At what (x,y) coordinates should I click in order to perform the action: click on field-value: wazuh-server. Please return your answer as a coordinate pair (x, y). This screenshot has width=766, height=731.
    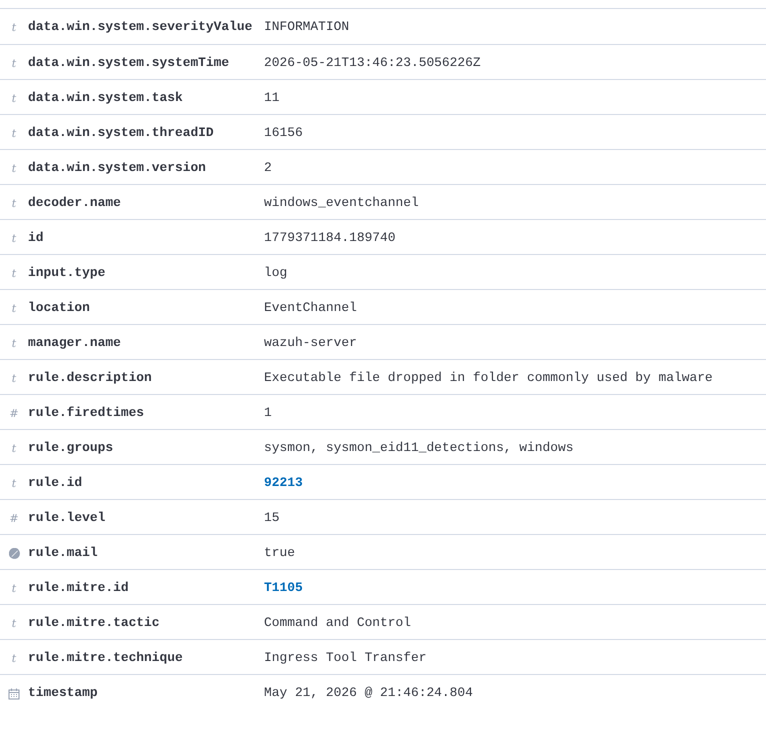
    Looking at the image, I should click on (311, 343).